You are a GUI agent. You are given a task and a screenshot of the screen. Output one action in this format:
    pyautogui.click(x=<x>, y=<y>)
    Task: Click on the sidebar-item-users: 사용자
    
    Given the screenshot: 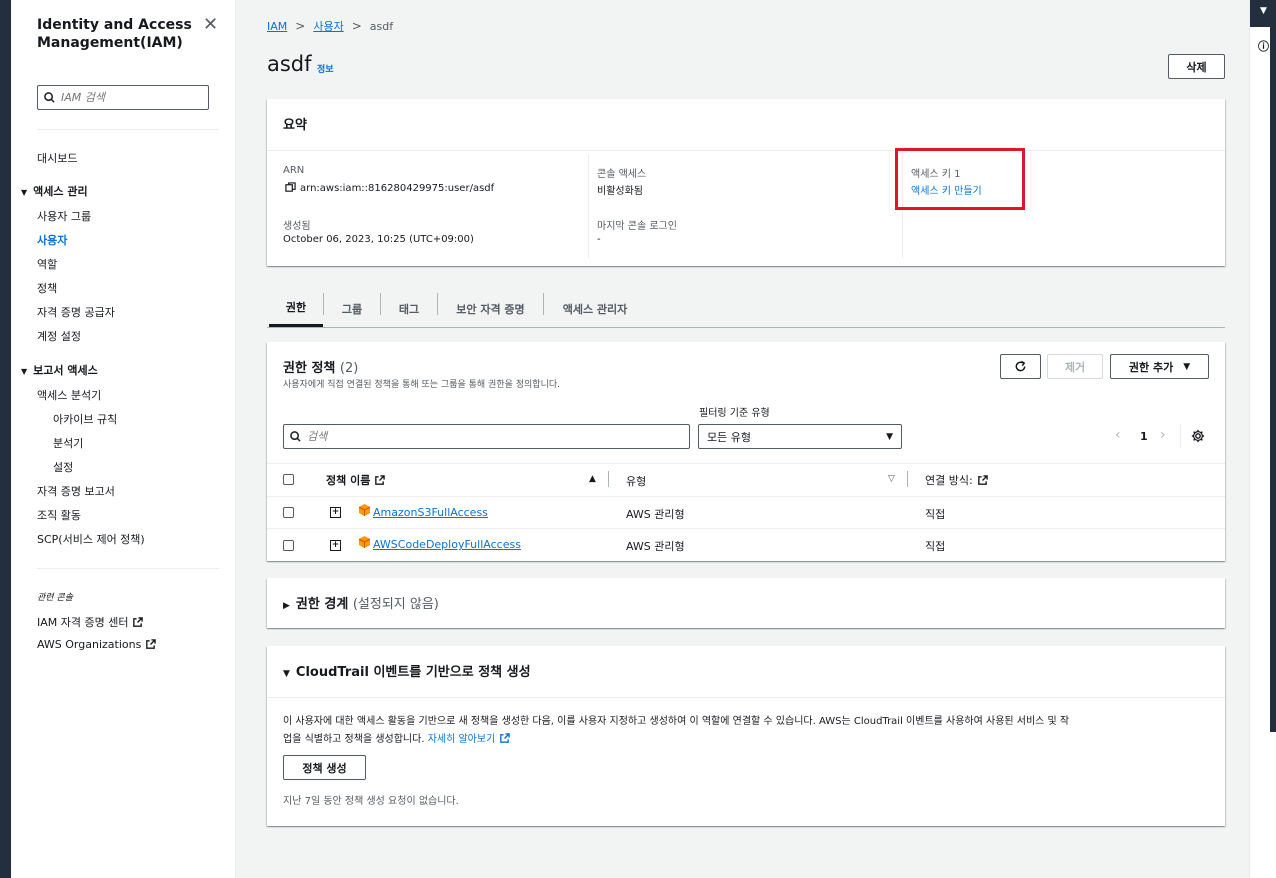 What is the action you would take?
    pyautogui.click(x=52, y=240)
    